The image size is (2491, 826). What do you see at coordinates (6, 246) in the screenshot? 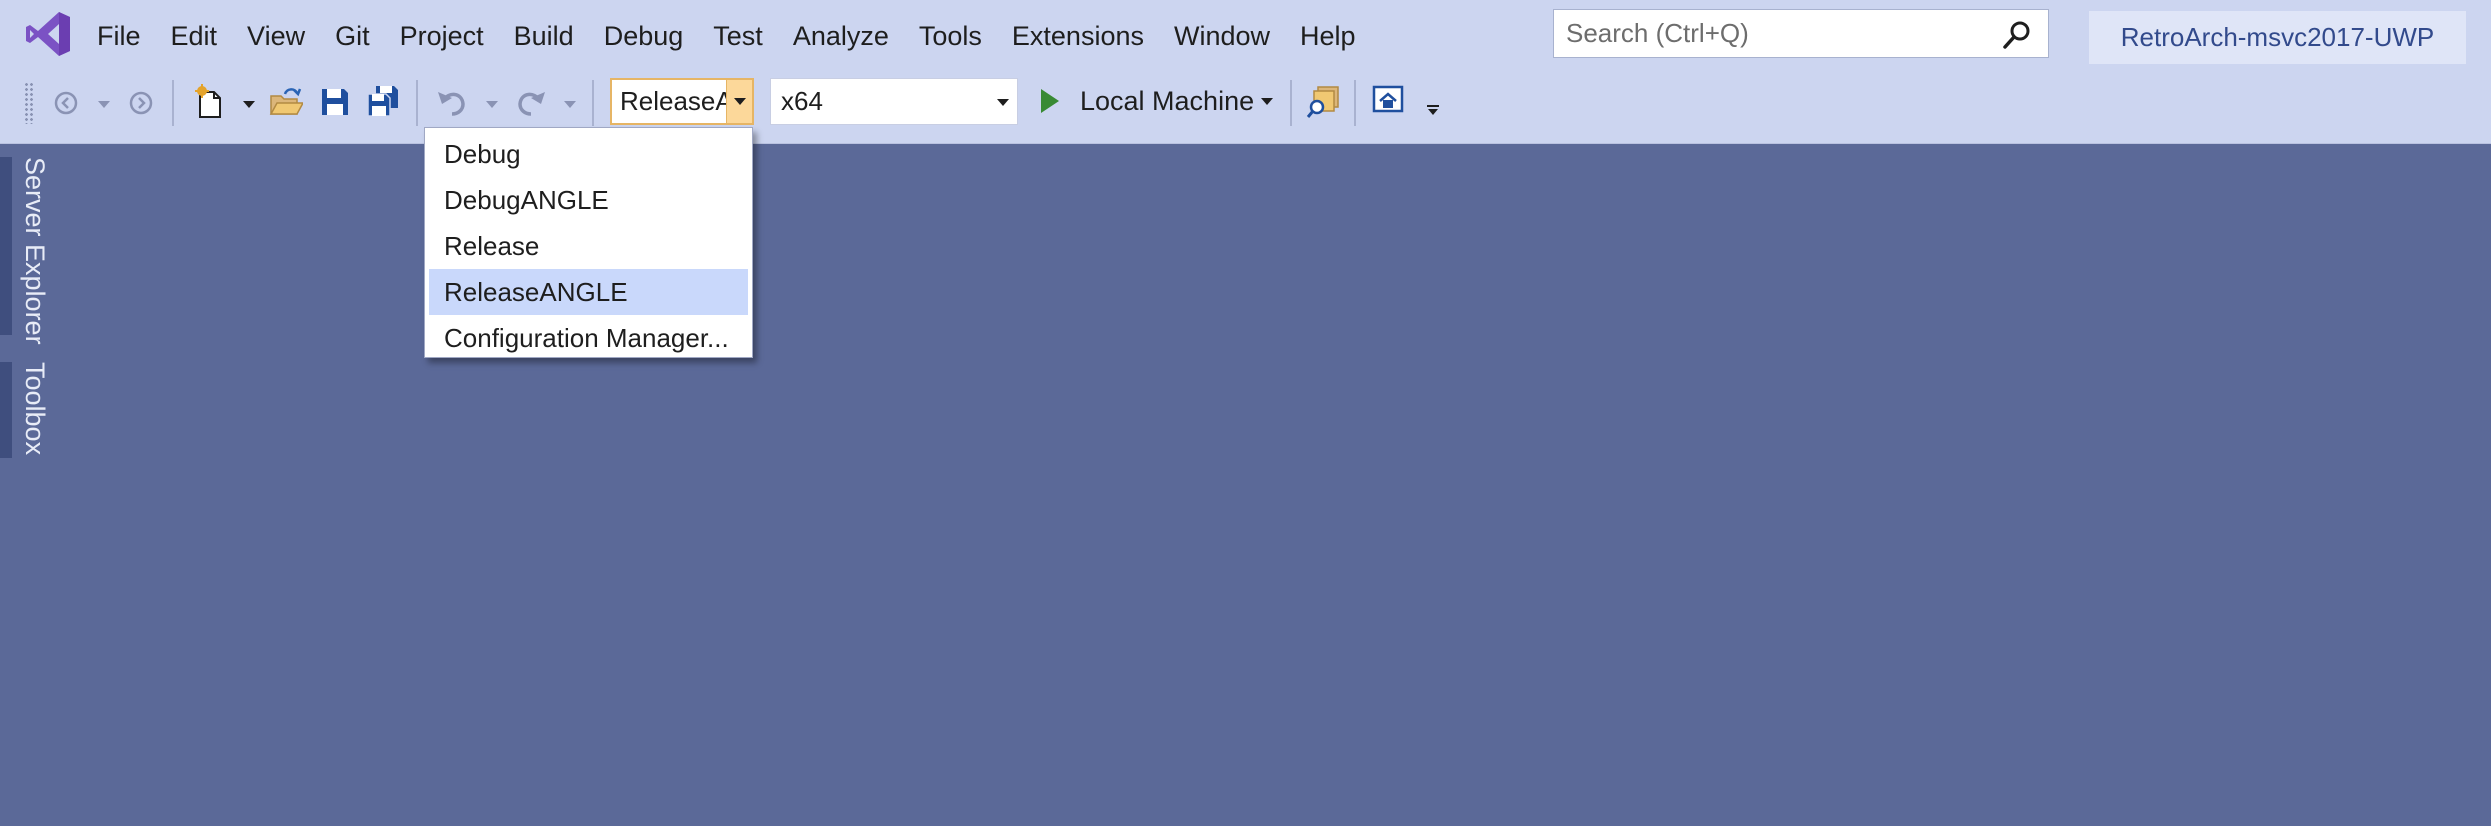
I see `server-explorer-tab-marker` at bounding box center [6, 246].